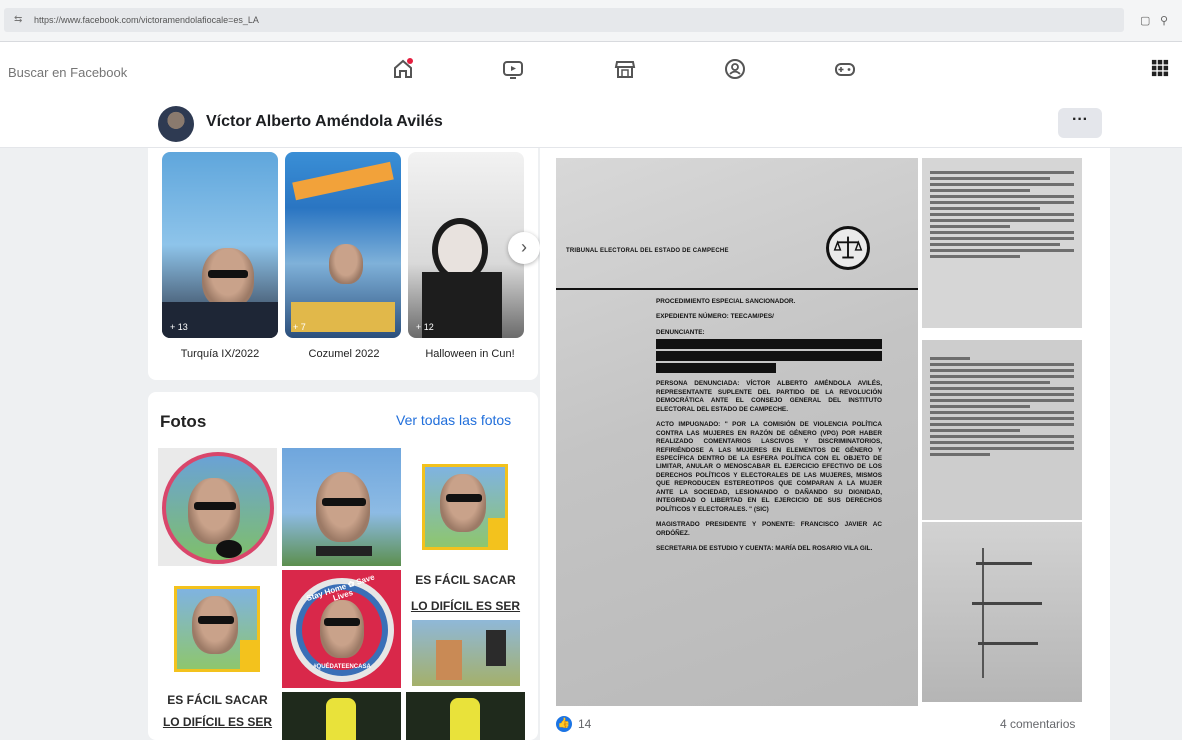 The width and height of the screenshot is (1182, 740). Describe the element at coordinates (220, 354) in the screenshot. I see `story-label: Turquía IX/2022` at that location.